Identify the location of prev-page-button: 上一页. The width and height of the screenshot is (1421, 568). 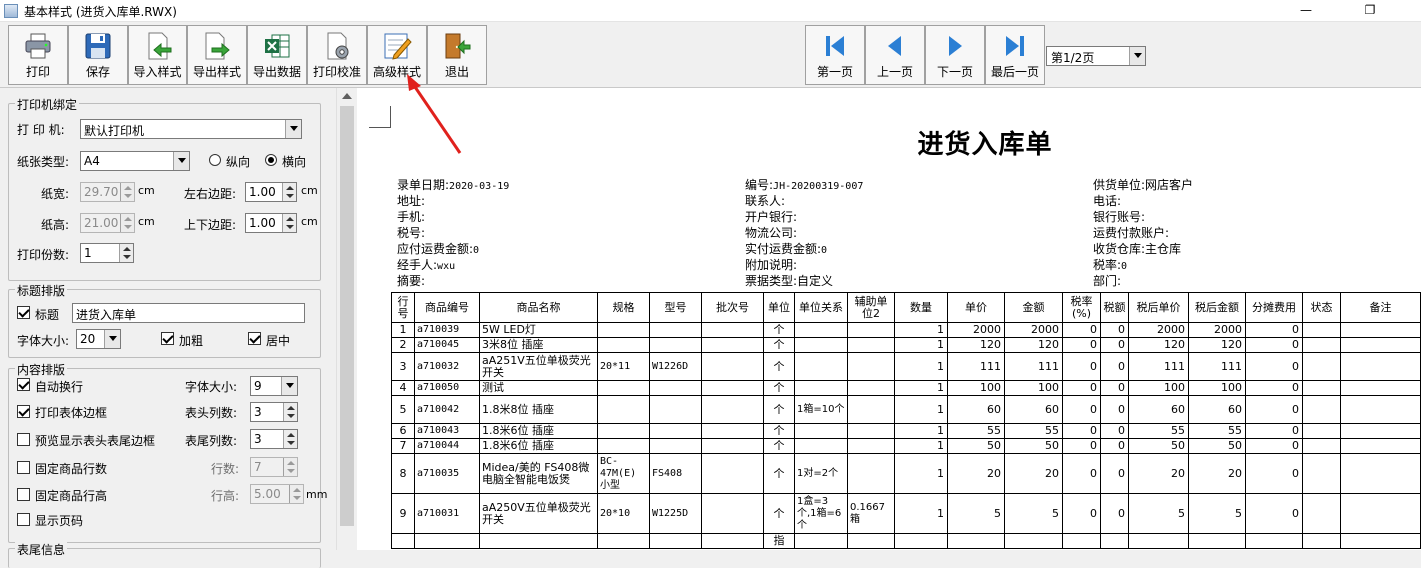
(895, 55).